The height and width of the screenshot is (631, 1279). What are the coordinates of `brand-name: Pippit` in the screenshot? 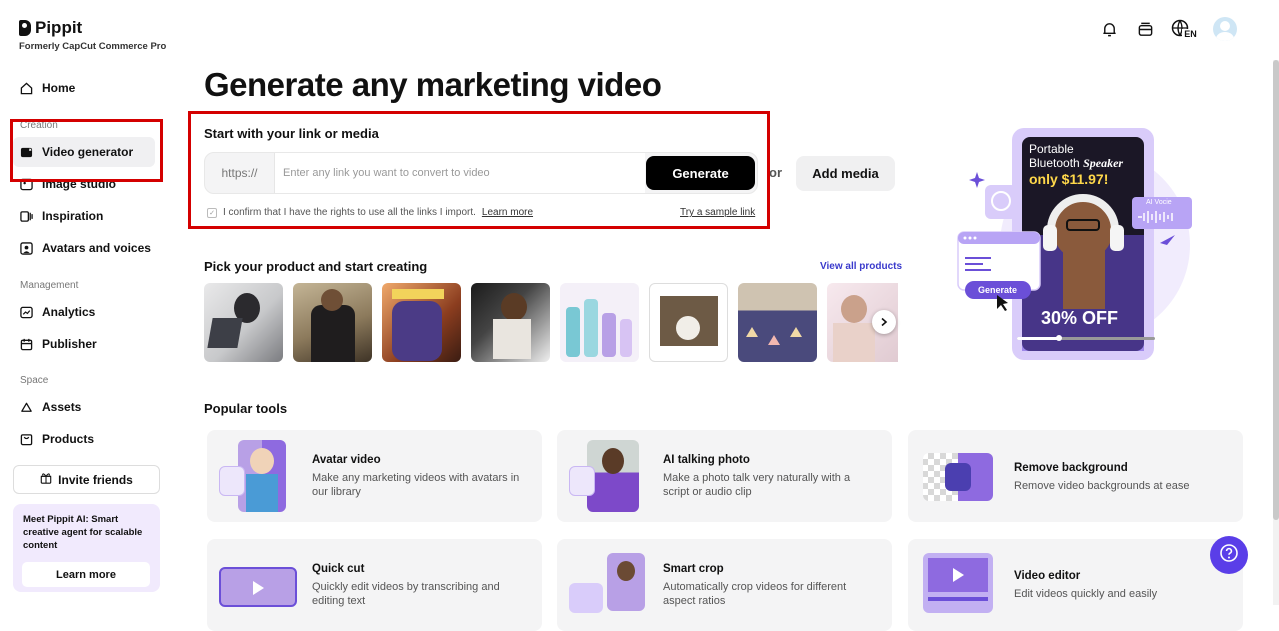 It's located at (59, 27).